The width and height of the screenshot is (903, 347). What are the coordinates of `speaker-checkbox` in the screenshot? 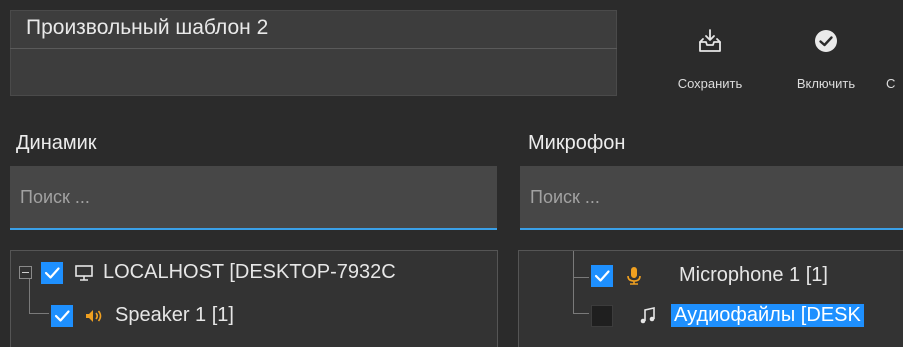 It's located at (62, 316).